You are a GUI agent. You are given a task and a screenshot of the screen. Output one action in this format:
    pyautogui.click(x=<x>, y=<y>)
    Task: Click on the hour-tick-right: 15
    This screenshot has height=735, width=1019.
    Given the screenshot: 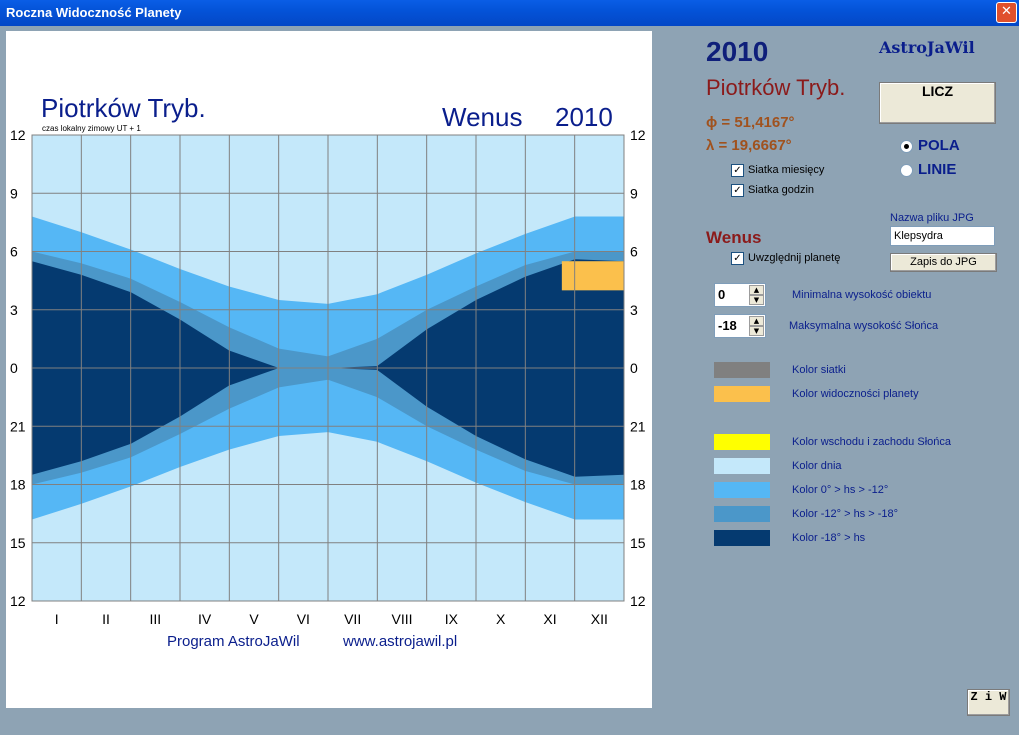 What is the action you would take?
    pyautogui.click(x=638, y=543)
    